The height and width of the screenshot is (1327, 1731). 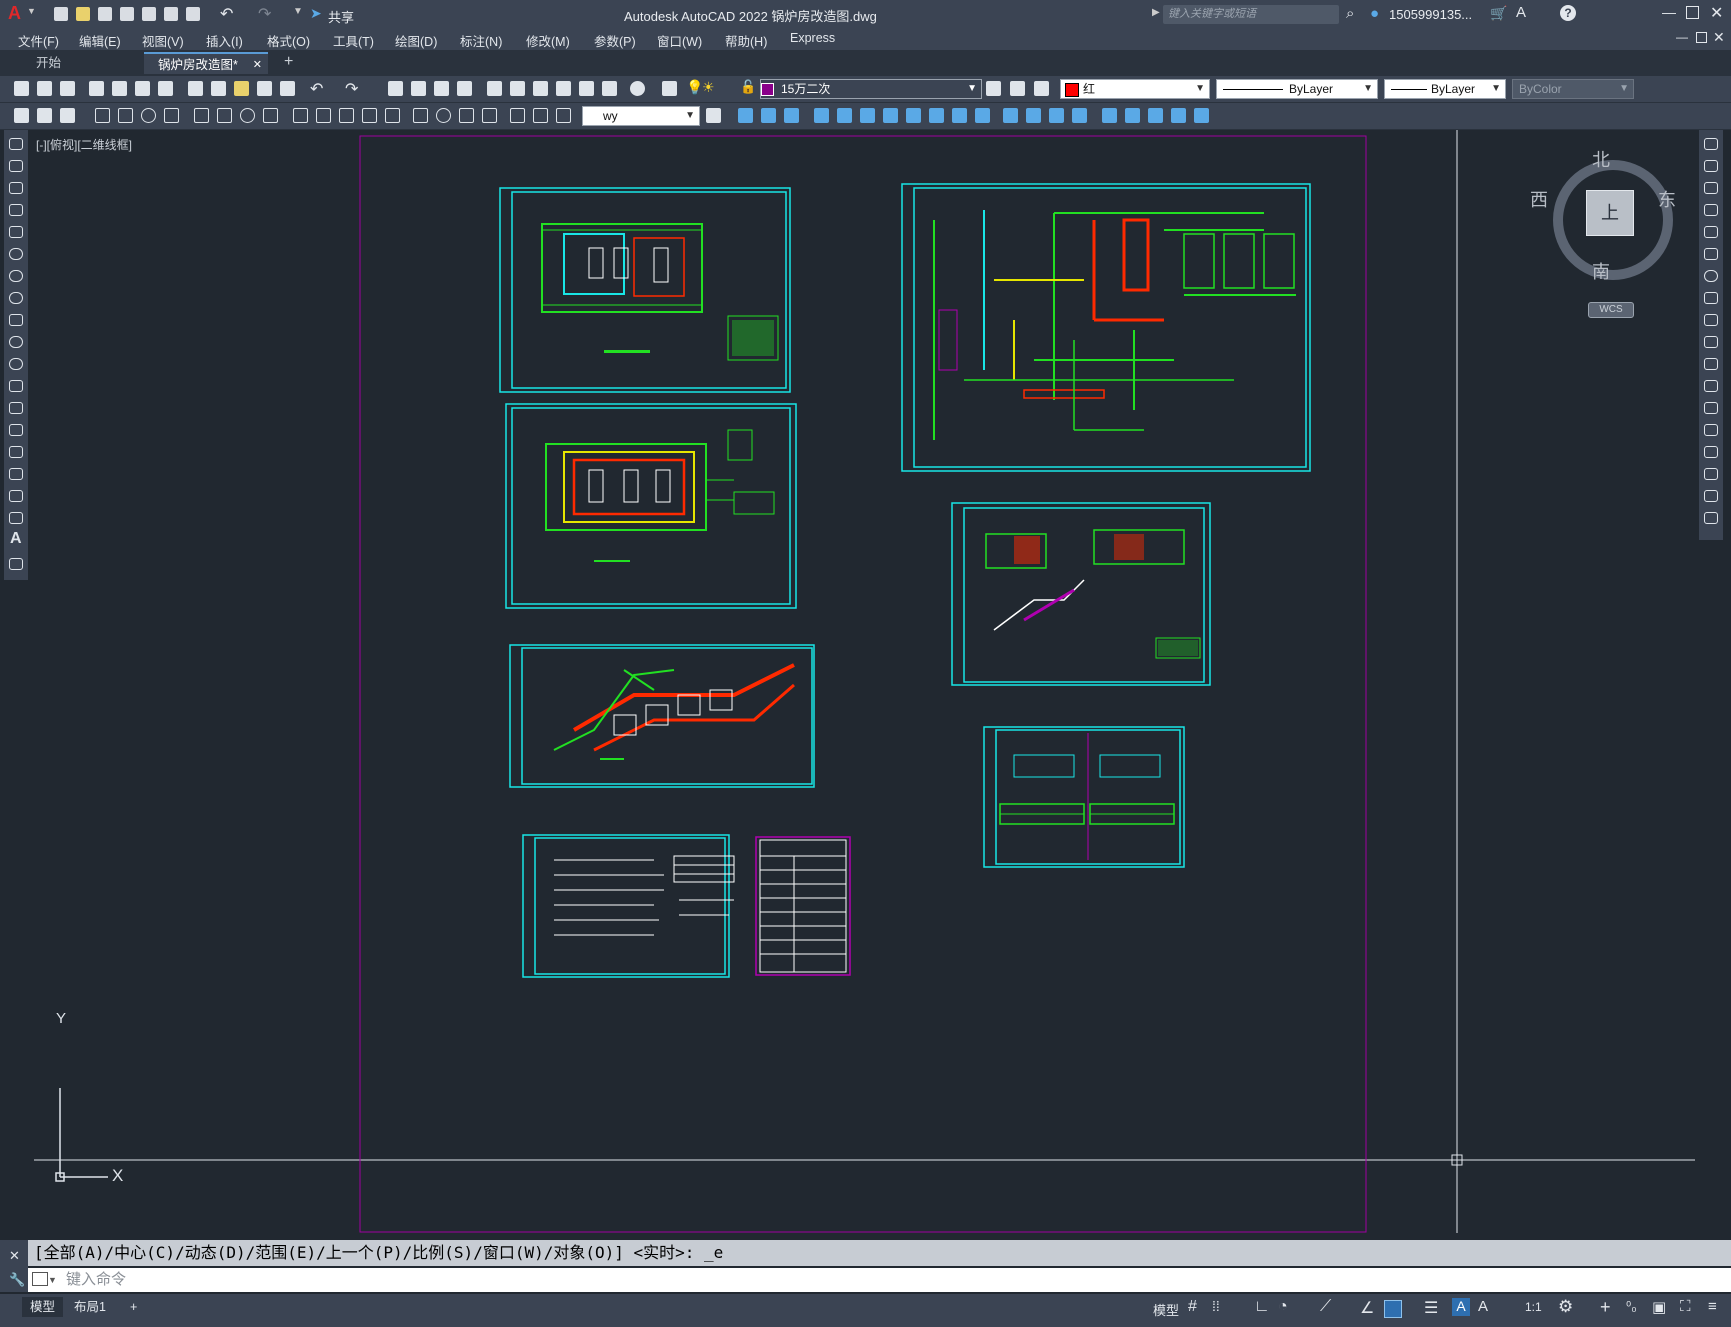 What do you see at coordinates (1135, 89) in the screenshot?
I see `color-dropdown: 红 ▼` at bounding box center [1135, 89].